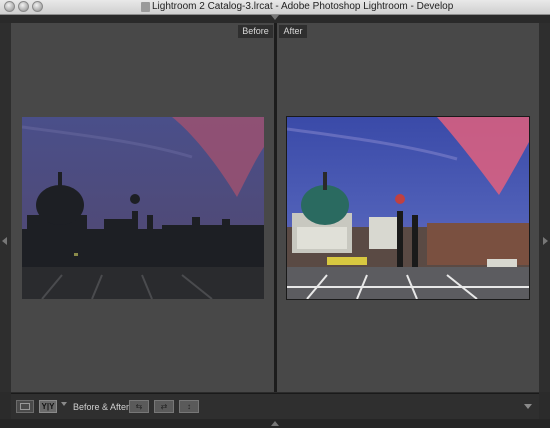  I want to click on right-panel-edge, so click(544, 207).